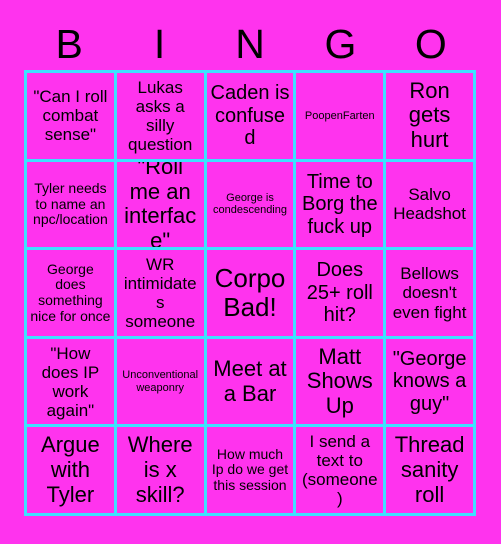  I want to click on bingo-cell-label: Salvo Headshot, so click(429, 204).